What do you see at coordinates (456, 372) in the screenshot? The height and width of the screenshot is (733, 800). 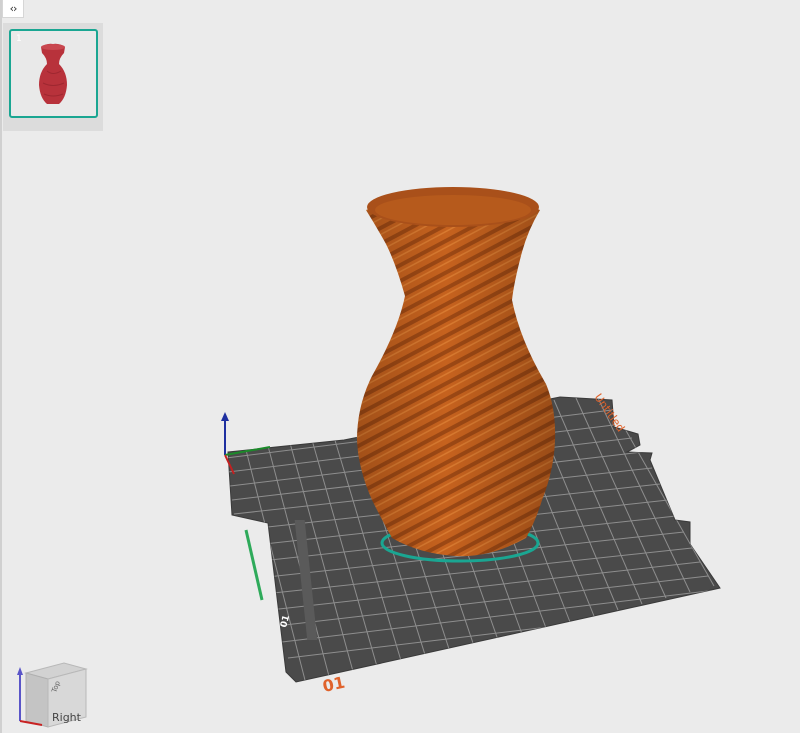 I see `vase-model` at bounding box center [456, 372].